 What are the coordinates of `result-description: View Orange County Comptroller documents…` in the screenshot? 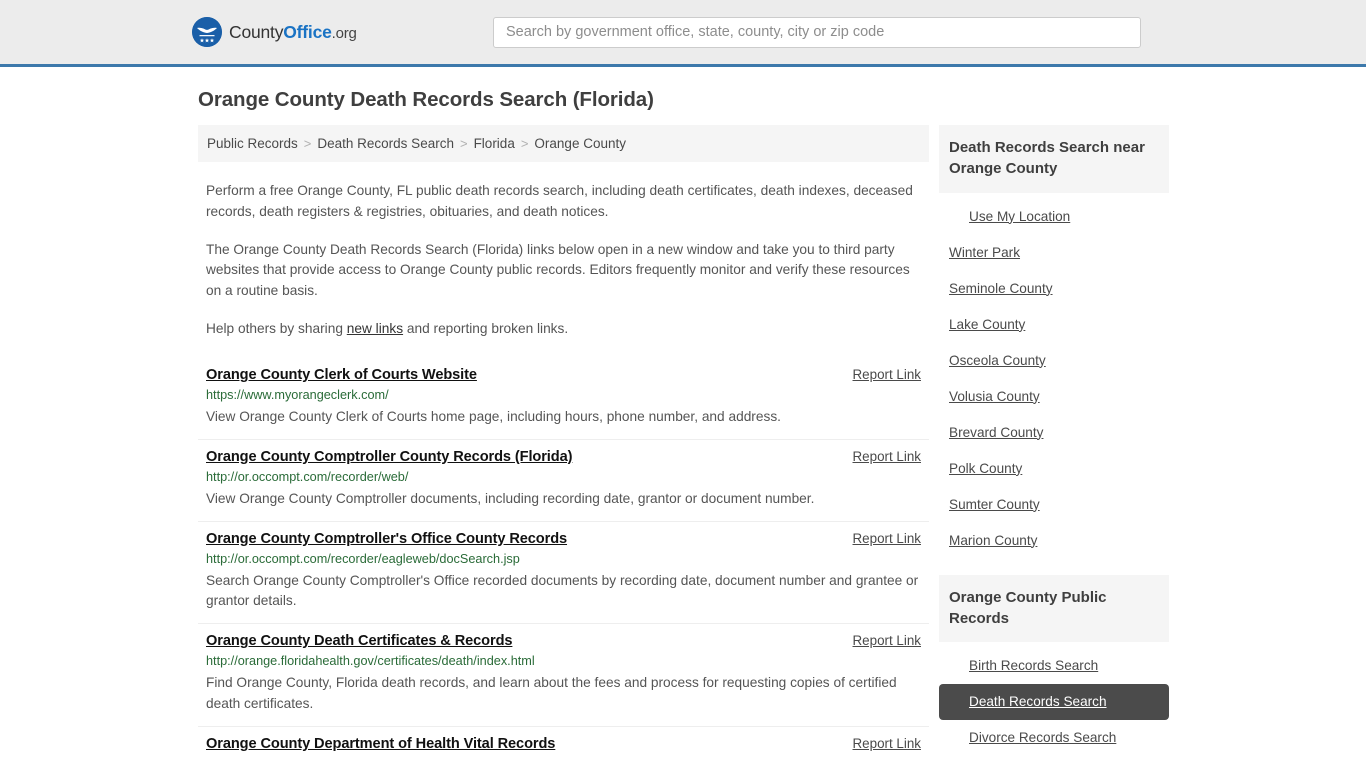 It's located at (510, 498).